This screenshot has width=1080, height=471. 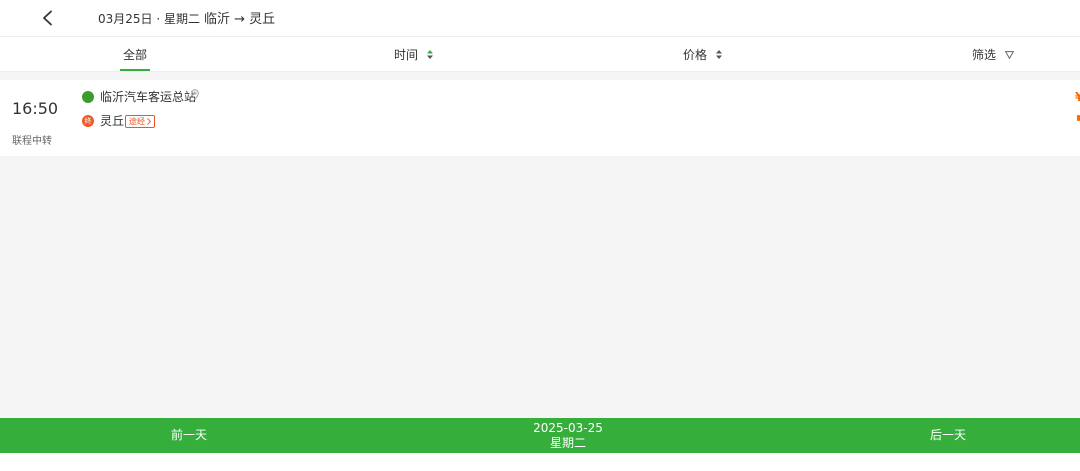 I want to click on tab-price: 价格, so click(x=702, y=54).